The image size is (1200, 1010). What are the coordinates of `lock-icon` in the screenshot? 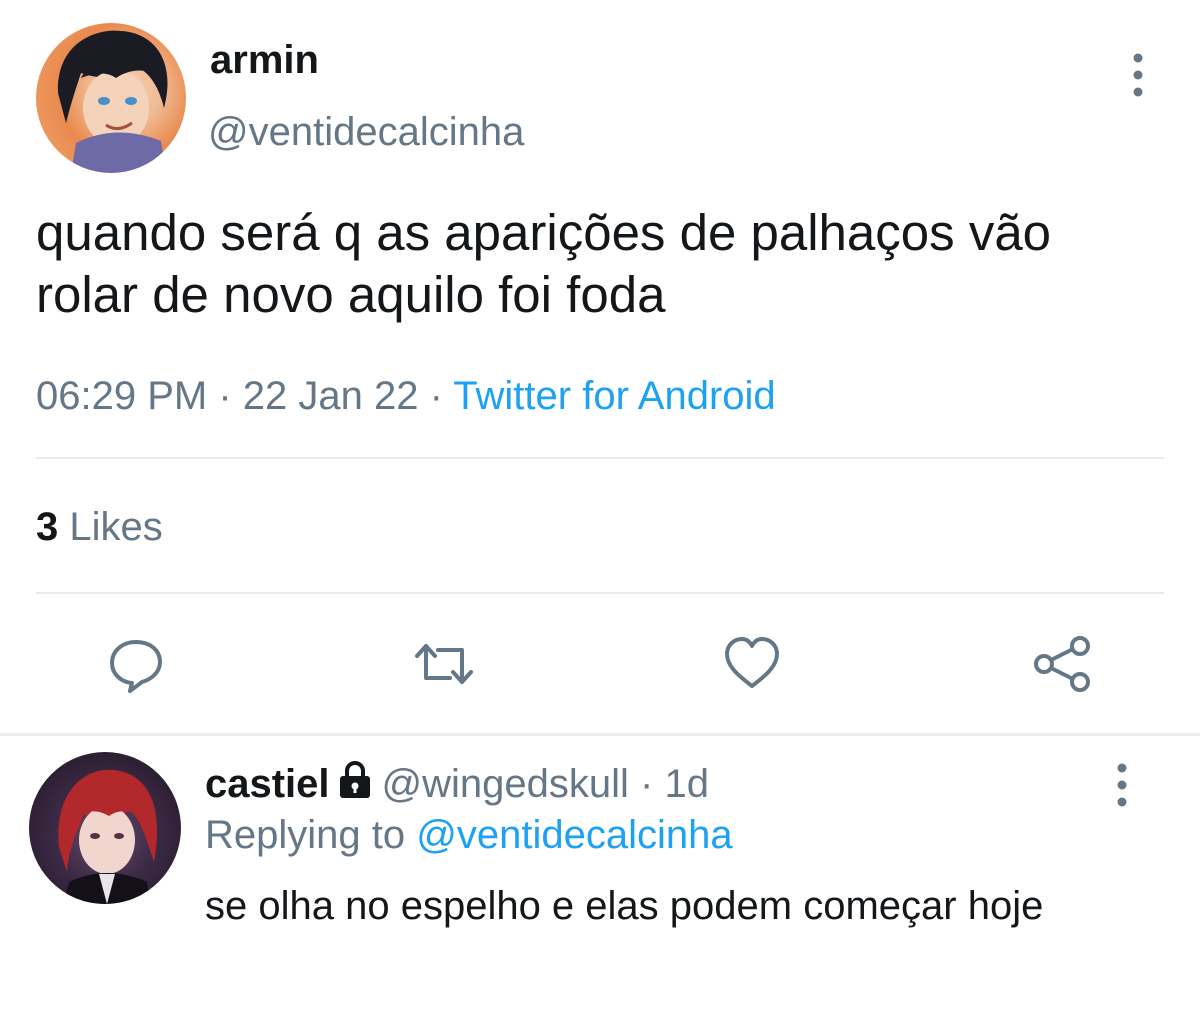 It's located at (355, 780).